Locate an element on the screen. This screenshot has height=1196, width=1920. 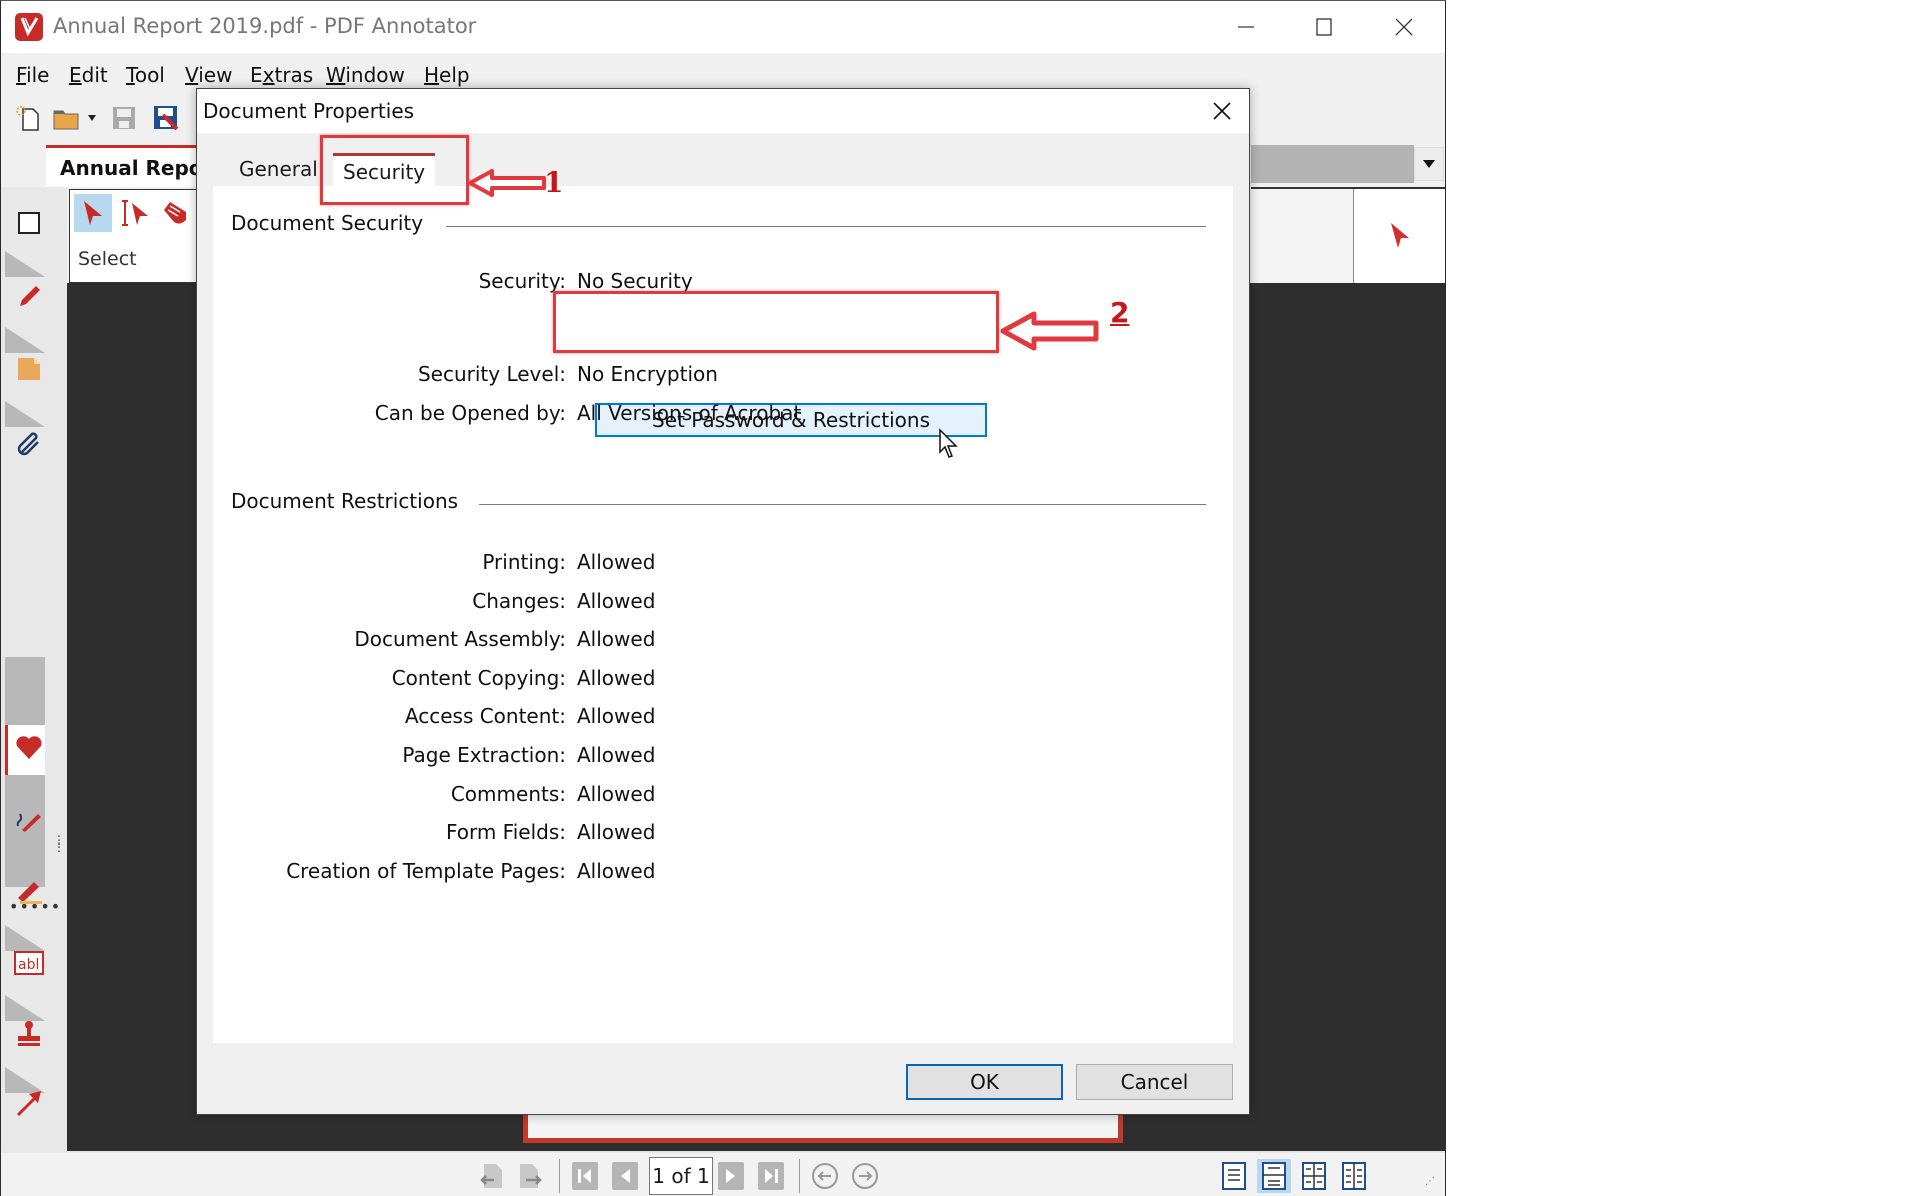
note-icon is located at coordinates (29, 369).